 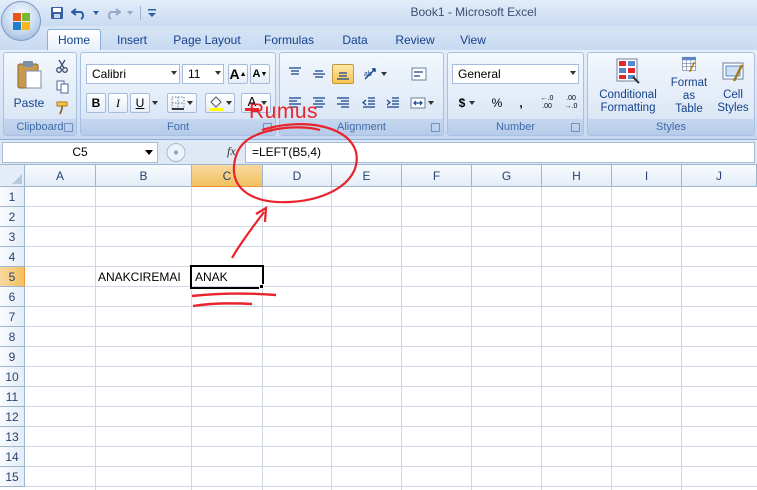 I want to click on undo-dropdown-icon, so click(x=96, y=13).